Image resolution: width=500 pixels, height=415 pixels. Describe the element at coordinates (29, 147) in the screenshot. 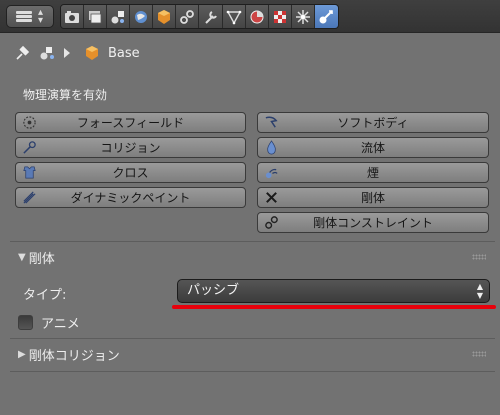

I see `collision-icon` at that location.